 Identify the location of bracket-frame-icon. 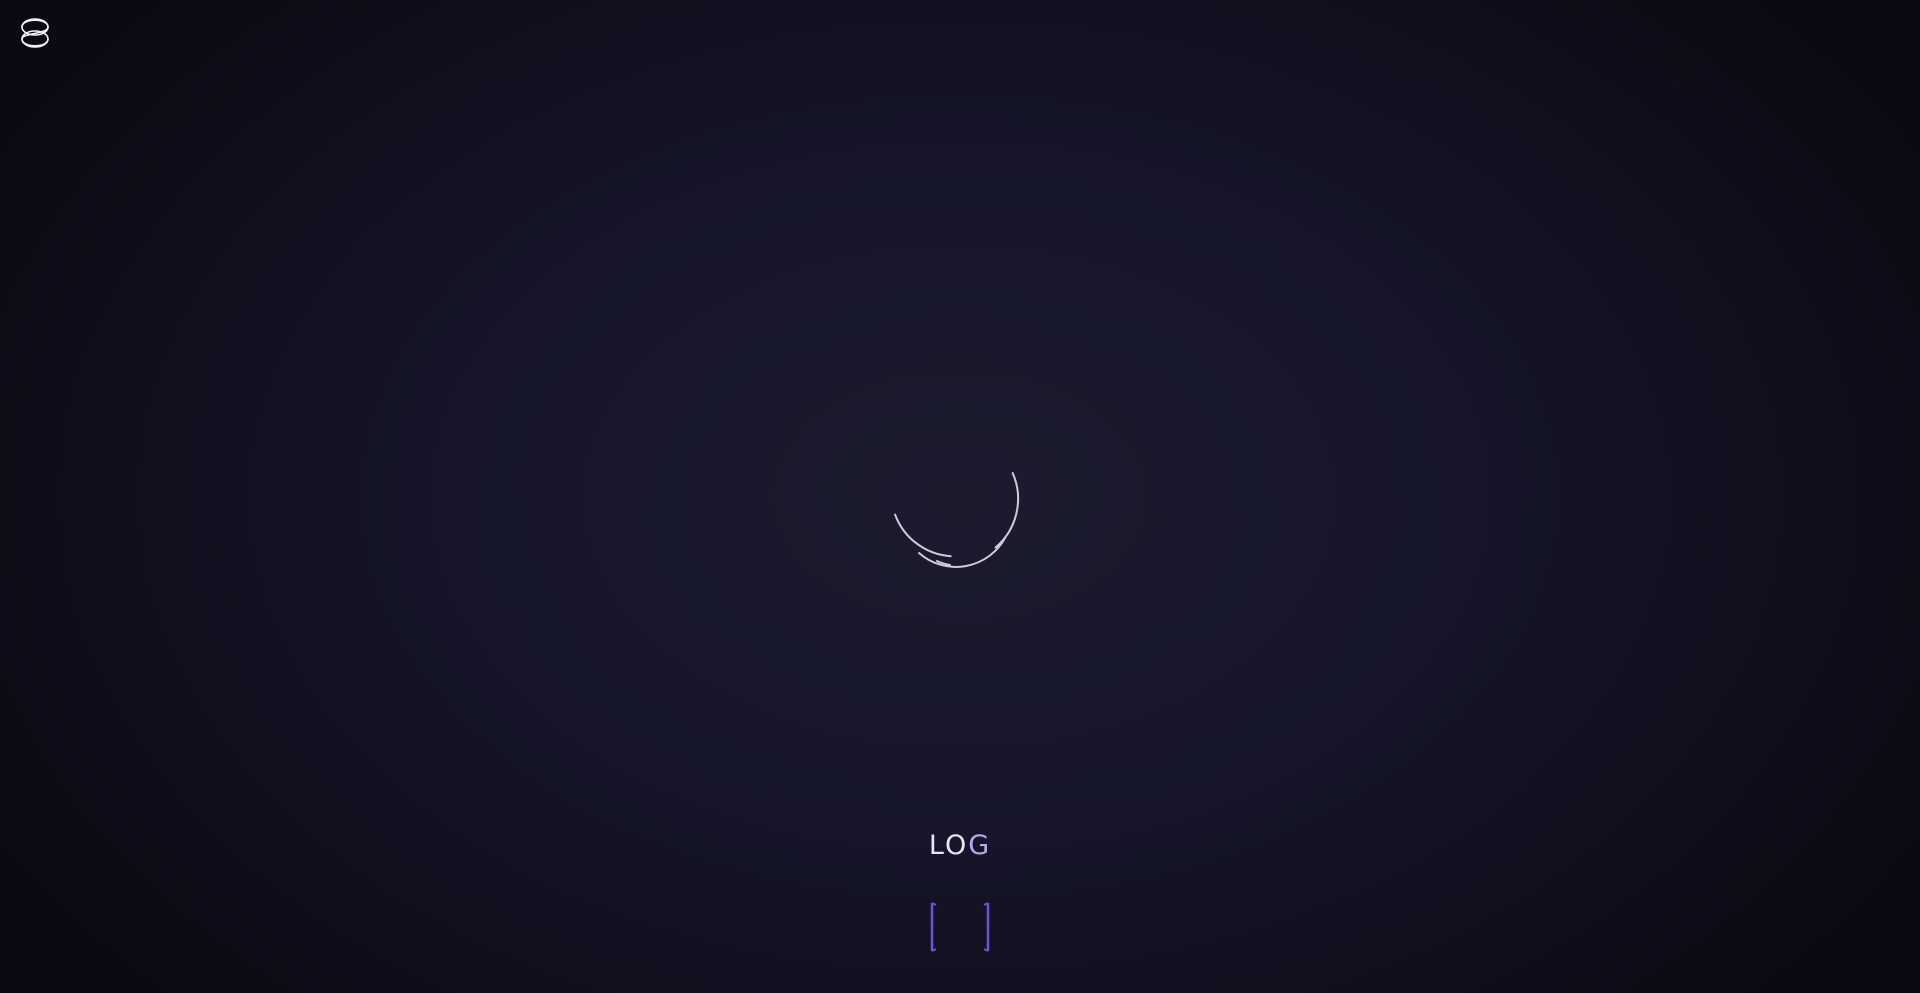
(960, 927).